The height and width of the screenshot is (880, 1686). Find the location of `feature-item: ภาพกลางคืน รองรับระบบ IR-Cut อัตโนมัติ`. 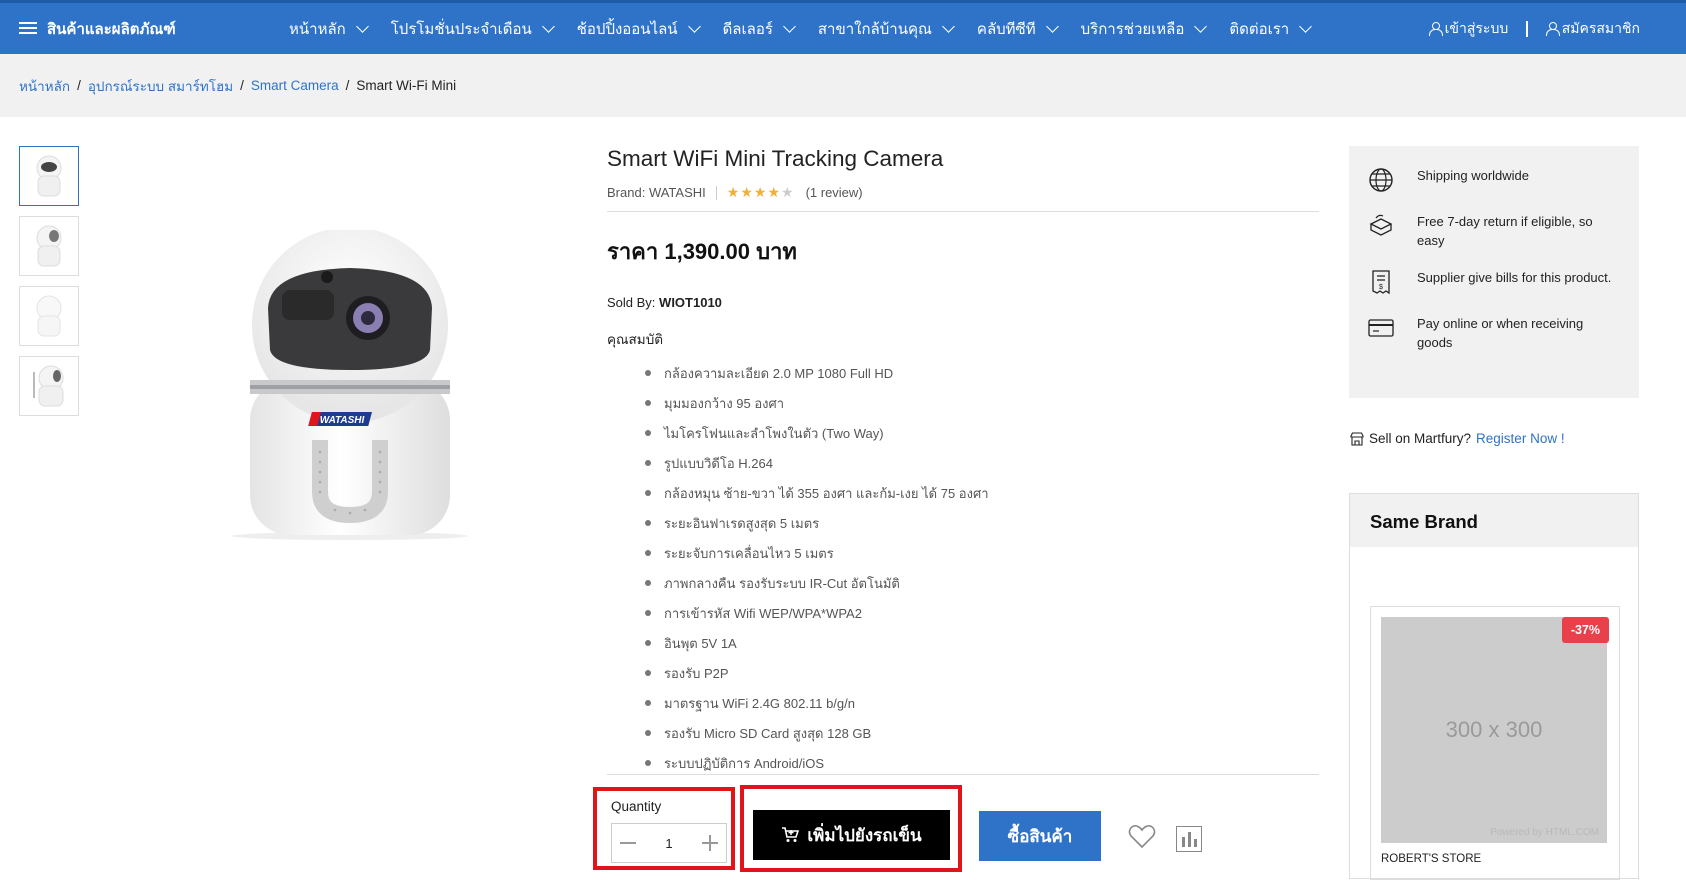

feature-item: ภาพกลางคืน รองรับระบบ IR-Cut อัตโนมัติ is located at coordinates (991, 583).